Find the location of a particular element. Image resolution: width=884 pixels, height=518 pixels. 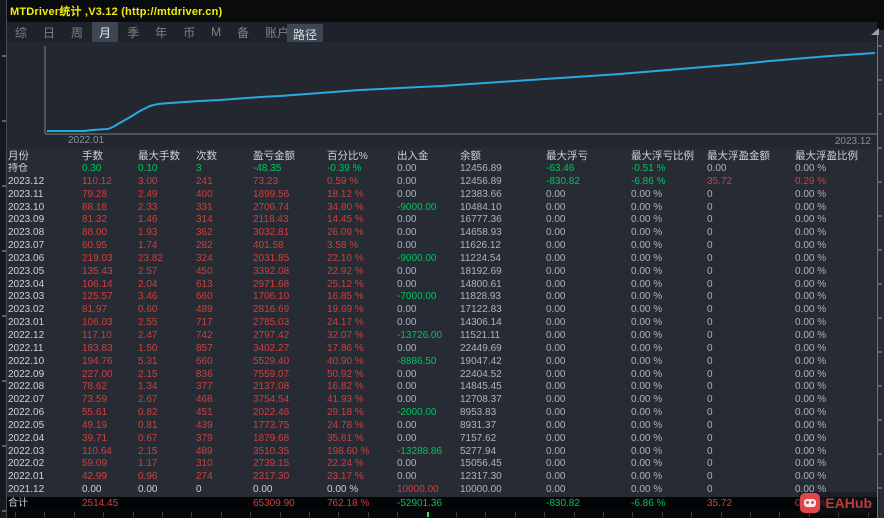

tab-日: 日 is located at coordinates (49, 32).